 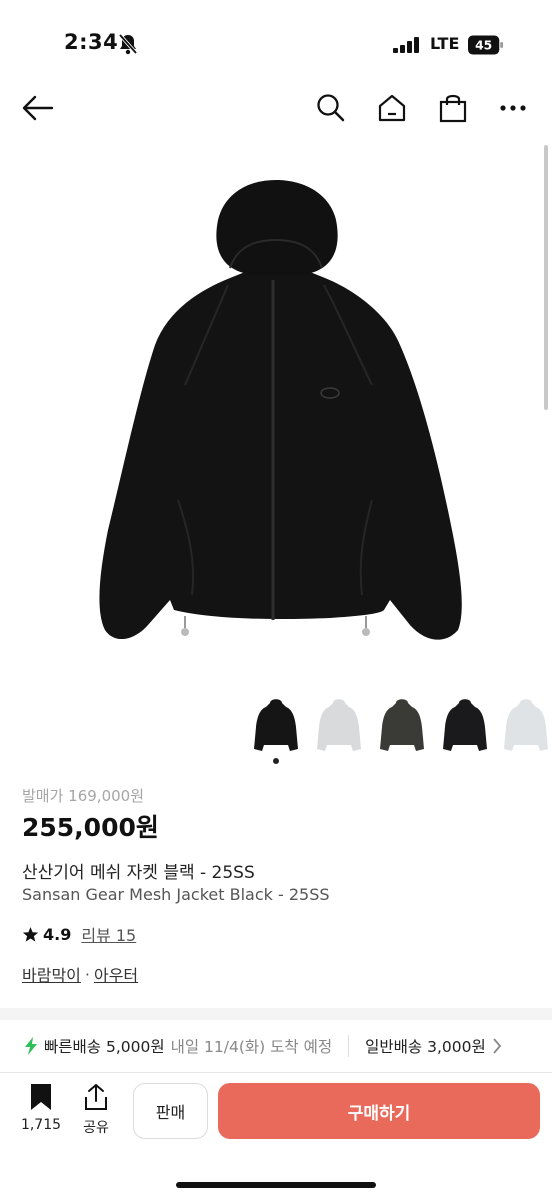 I want to click on share-label: 공유, so click(x=96, y=1128).